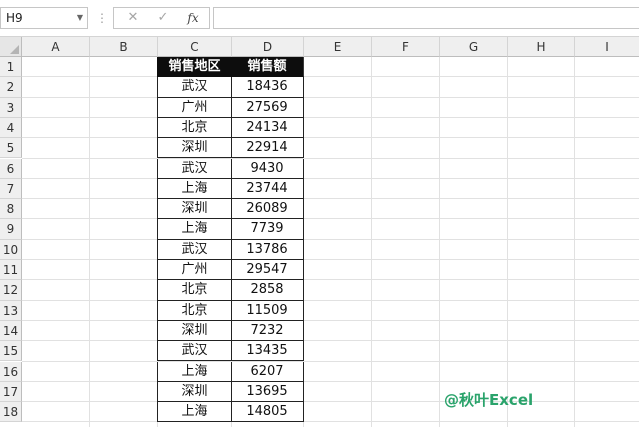  Describe the element at coordinates (11, 351) in the screenshot. I see `row-header-15: 15` at that location.